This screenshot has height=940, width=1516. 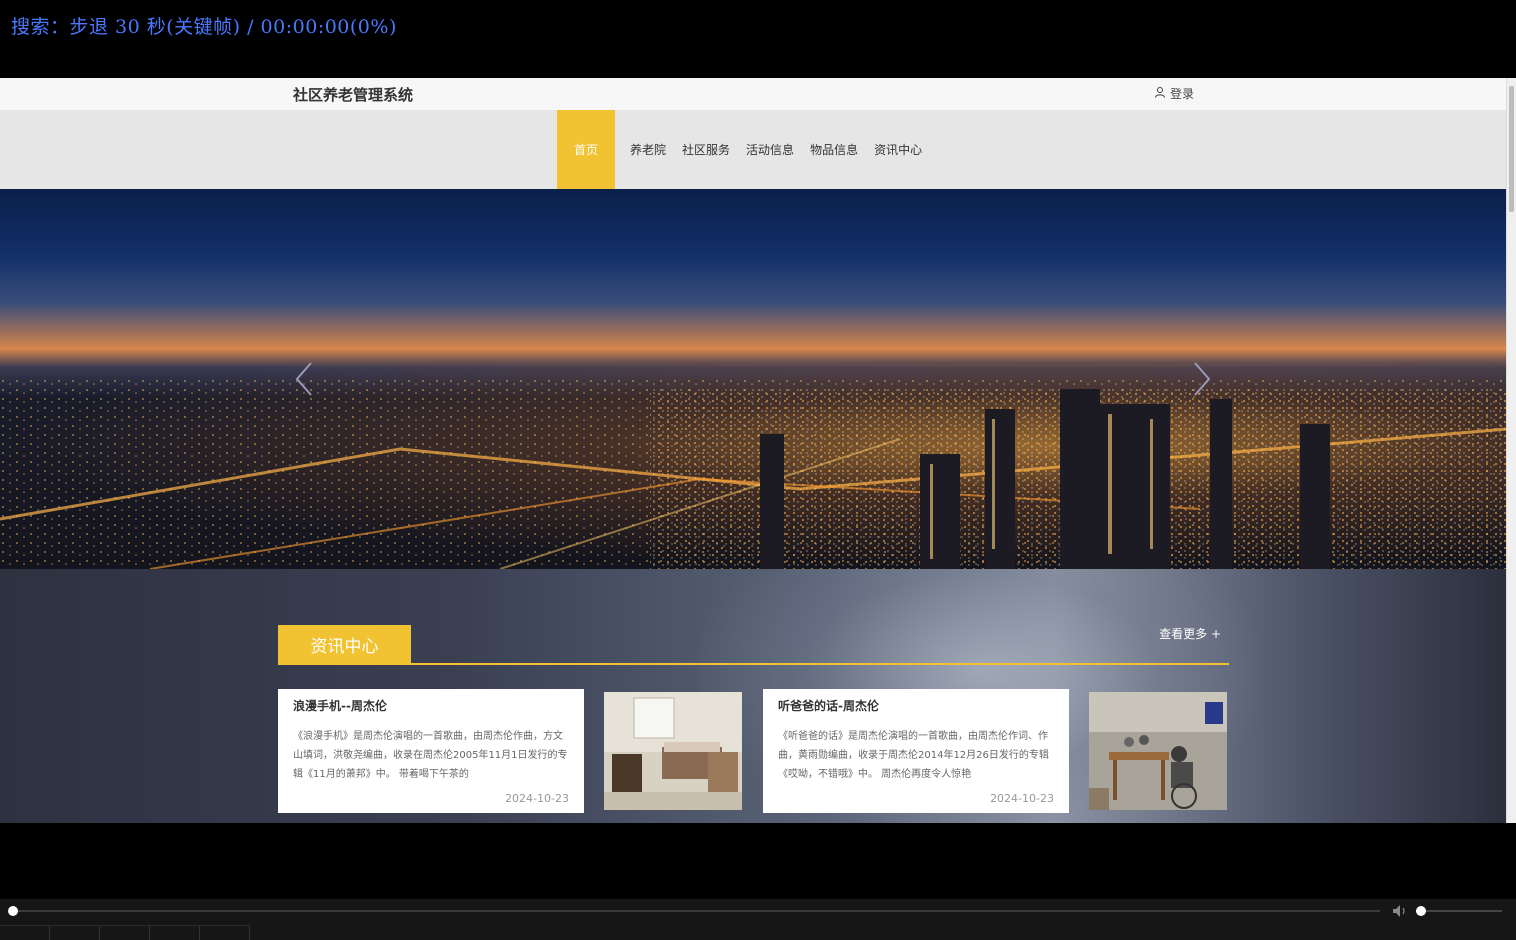 What do you see at coordinates (1190, 633) in the screenshot?
I see `view-more-link: 查看更多 +` at bounding box center [1190, 633].